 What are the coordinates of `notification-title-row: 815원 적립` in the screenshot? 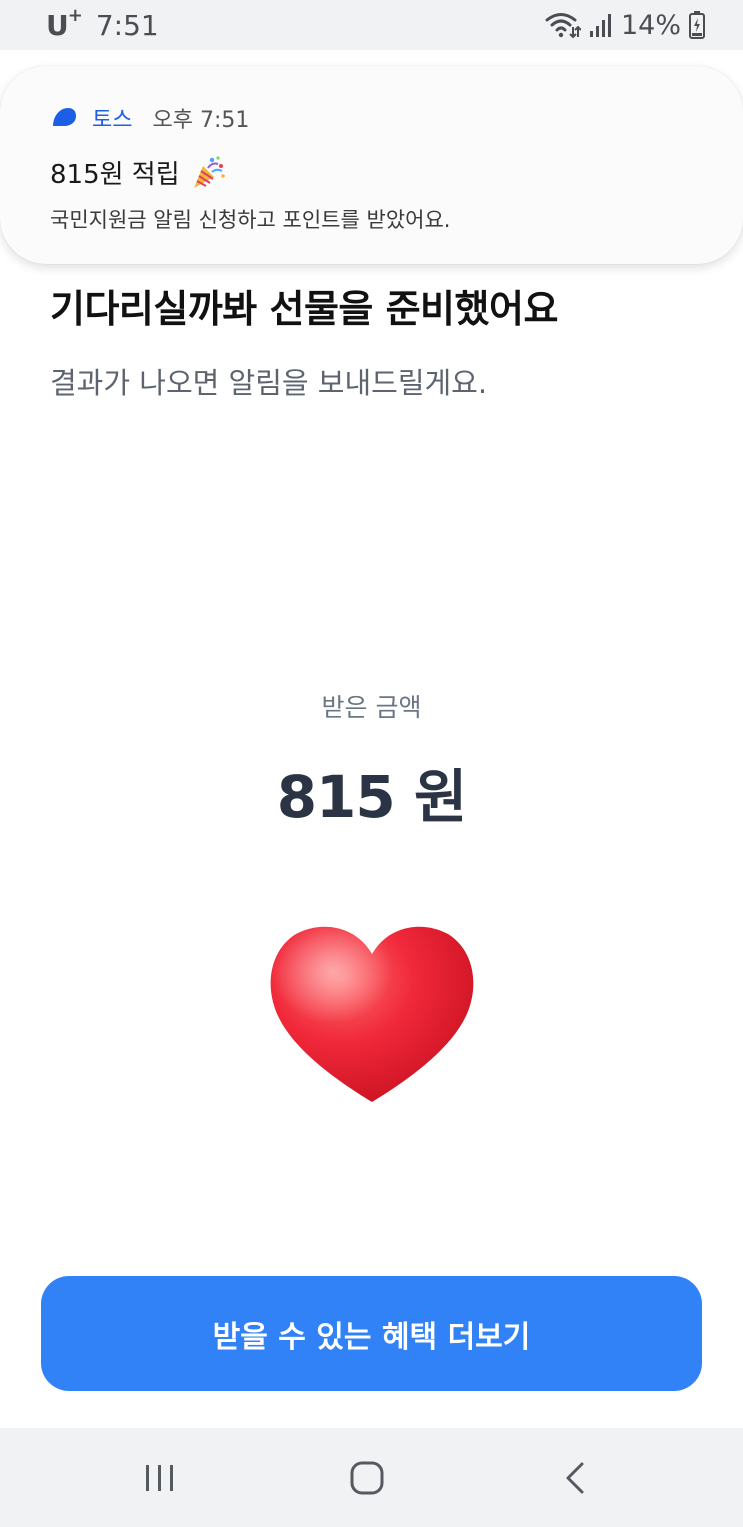 It's located at (372, 172).